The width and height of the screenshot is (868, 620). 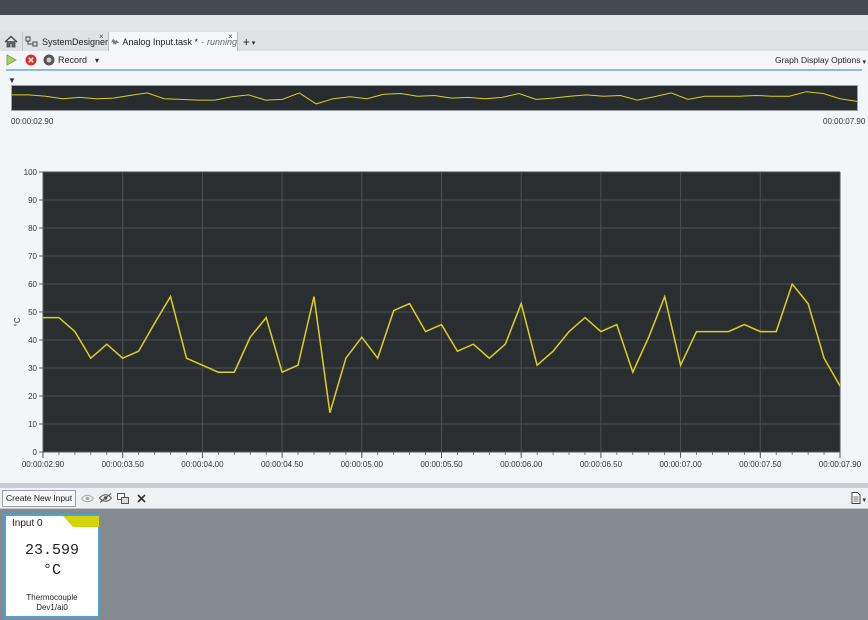 I want to click on graph-display-options-button: Graph Display Options ▾, so click(x=820, y=60).